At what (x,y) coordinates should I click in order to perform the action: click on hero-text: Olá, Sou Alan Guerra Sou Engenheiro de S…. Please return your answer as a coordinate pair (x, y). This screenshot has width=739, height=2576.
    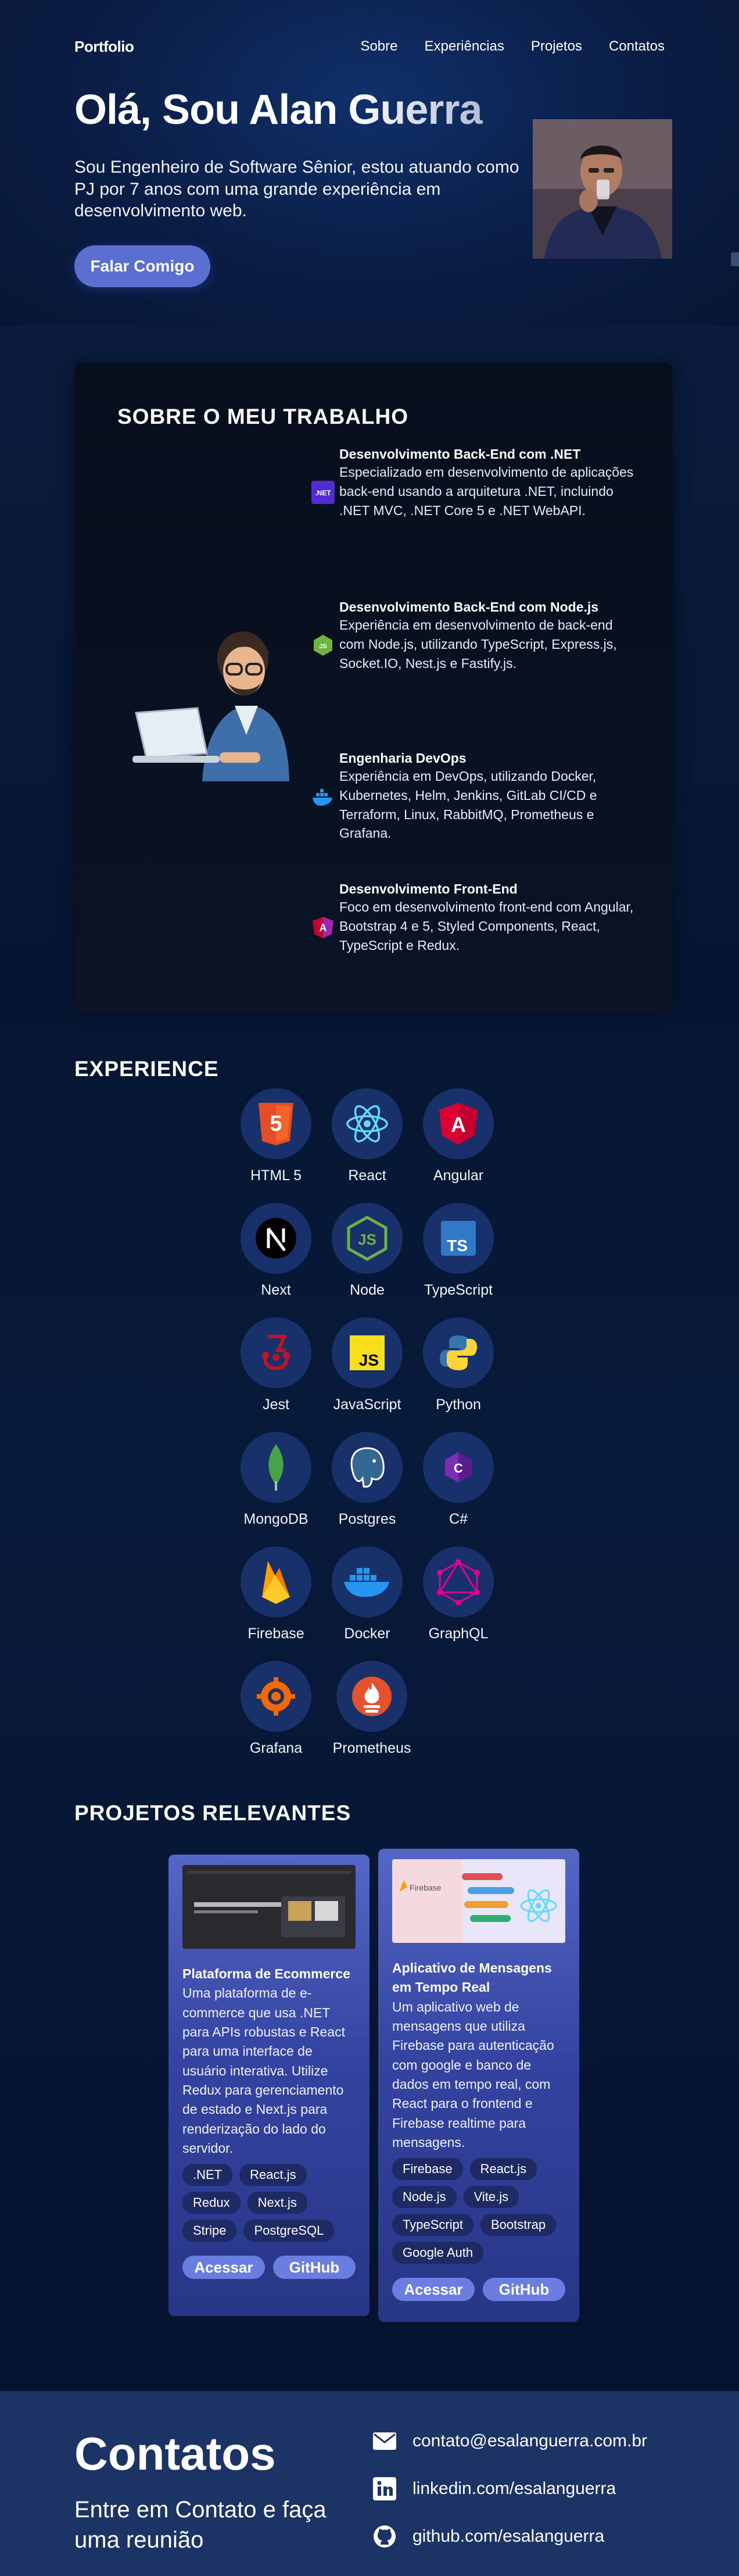
    Looking at the image, I should click on (301, 154).